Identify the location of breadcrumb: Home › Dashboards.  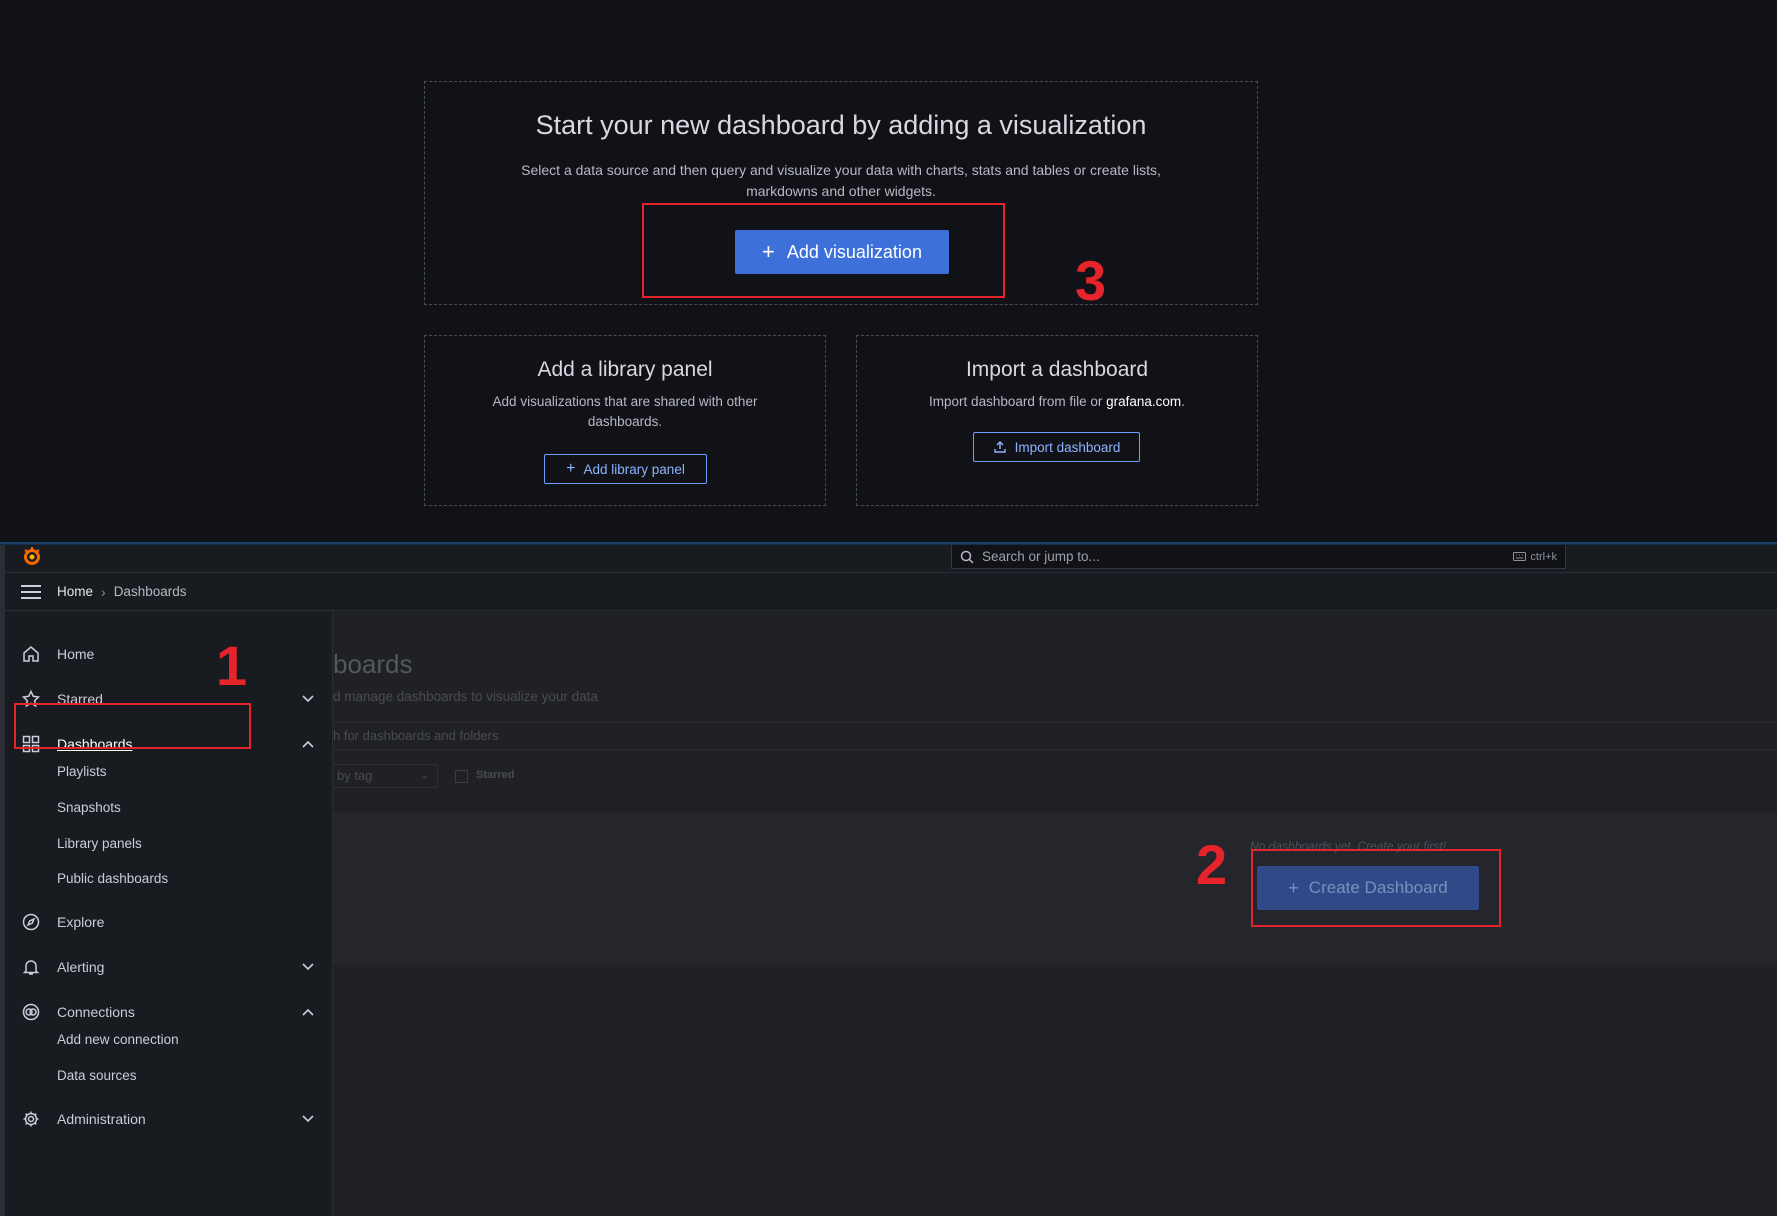
(121, 592).